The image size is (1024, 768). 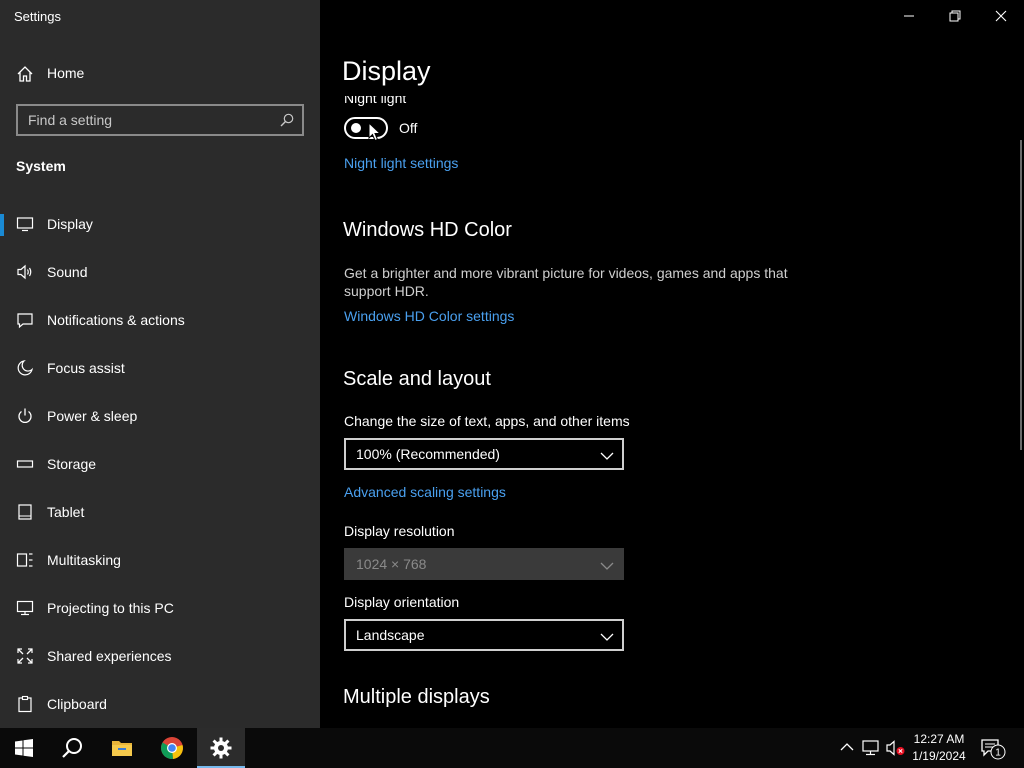 I want to click on minimize-icon, so click(x=909, y=16).